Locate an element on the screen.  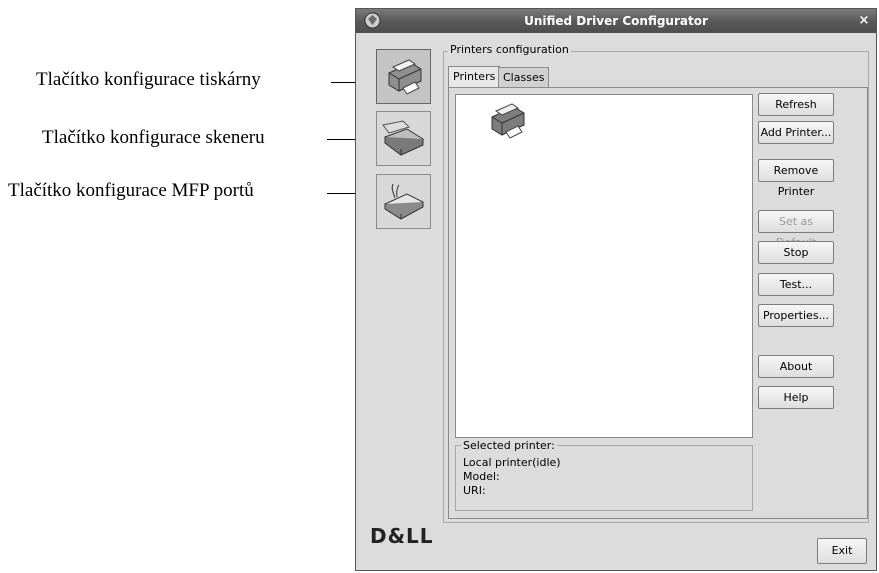
printer-config-button is located at coordinates (403, 76).